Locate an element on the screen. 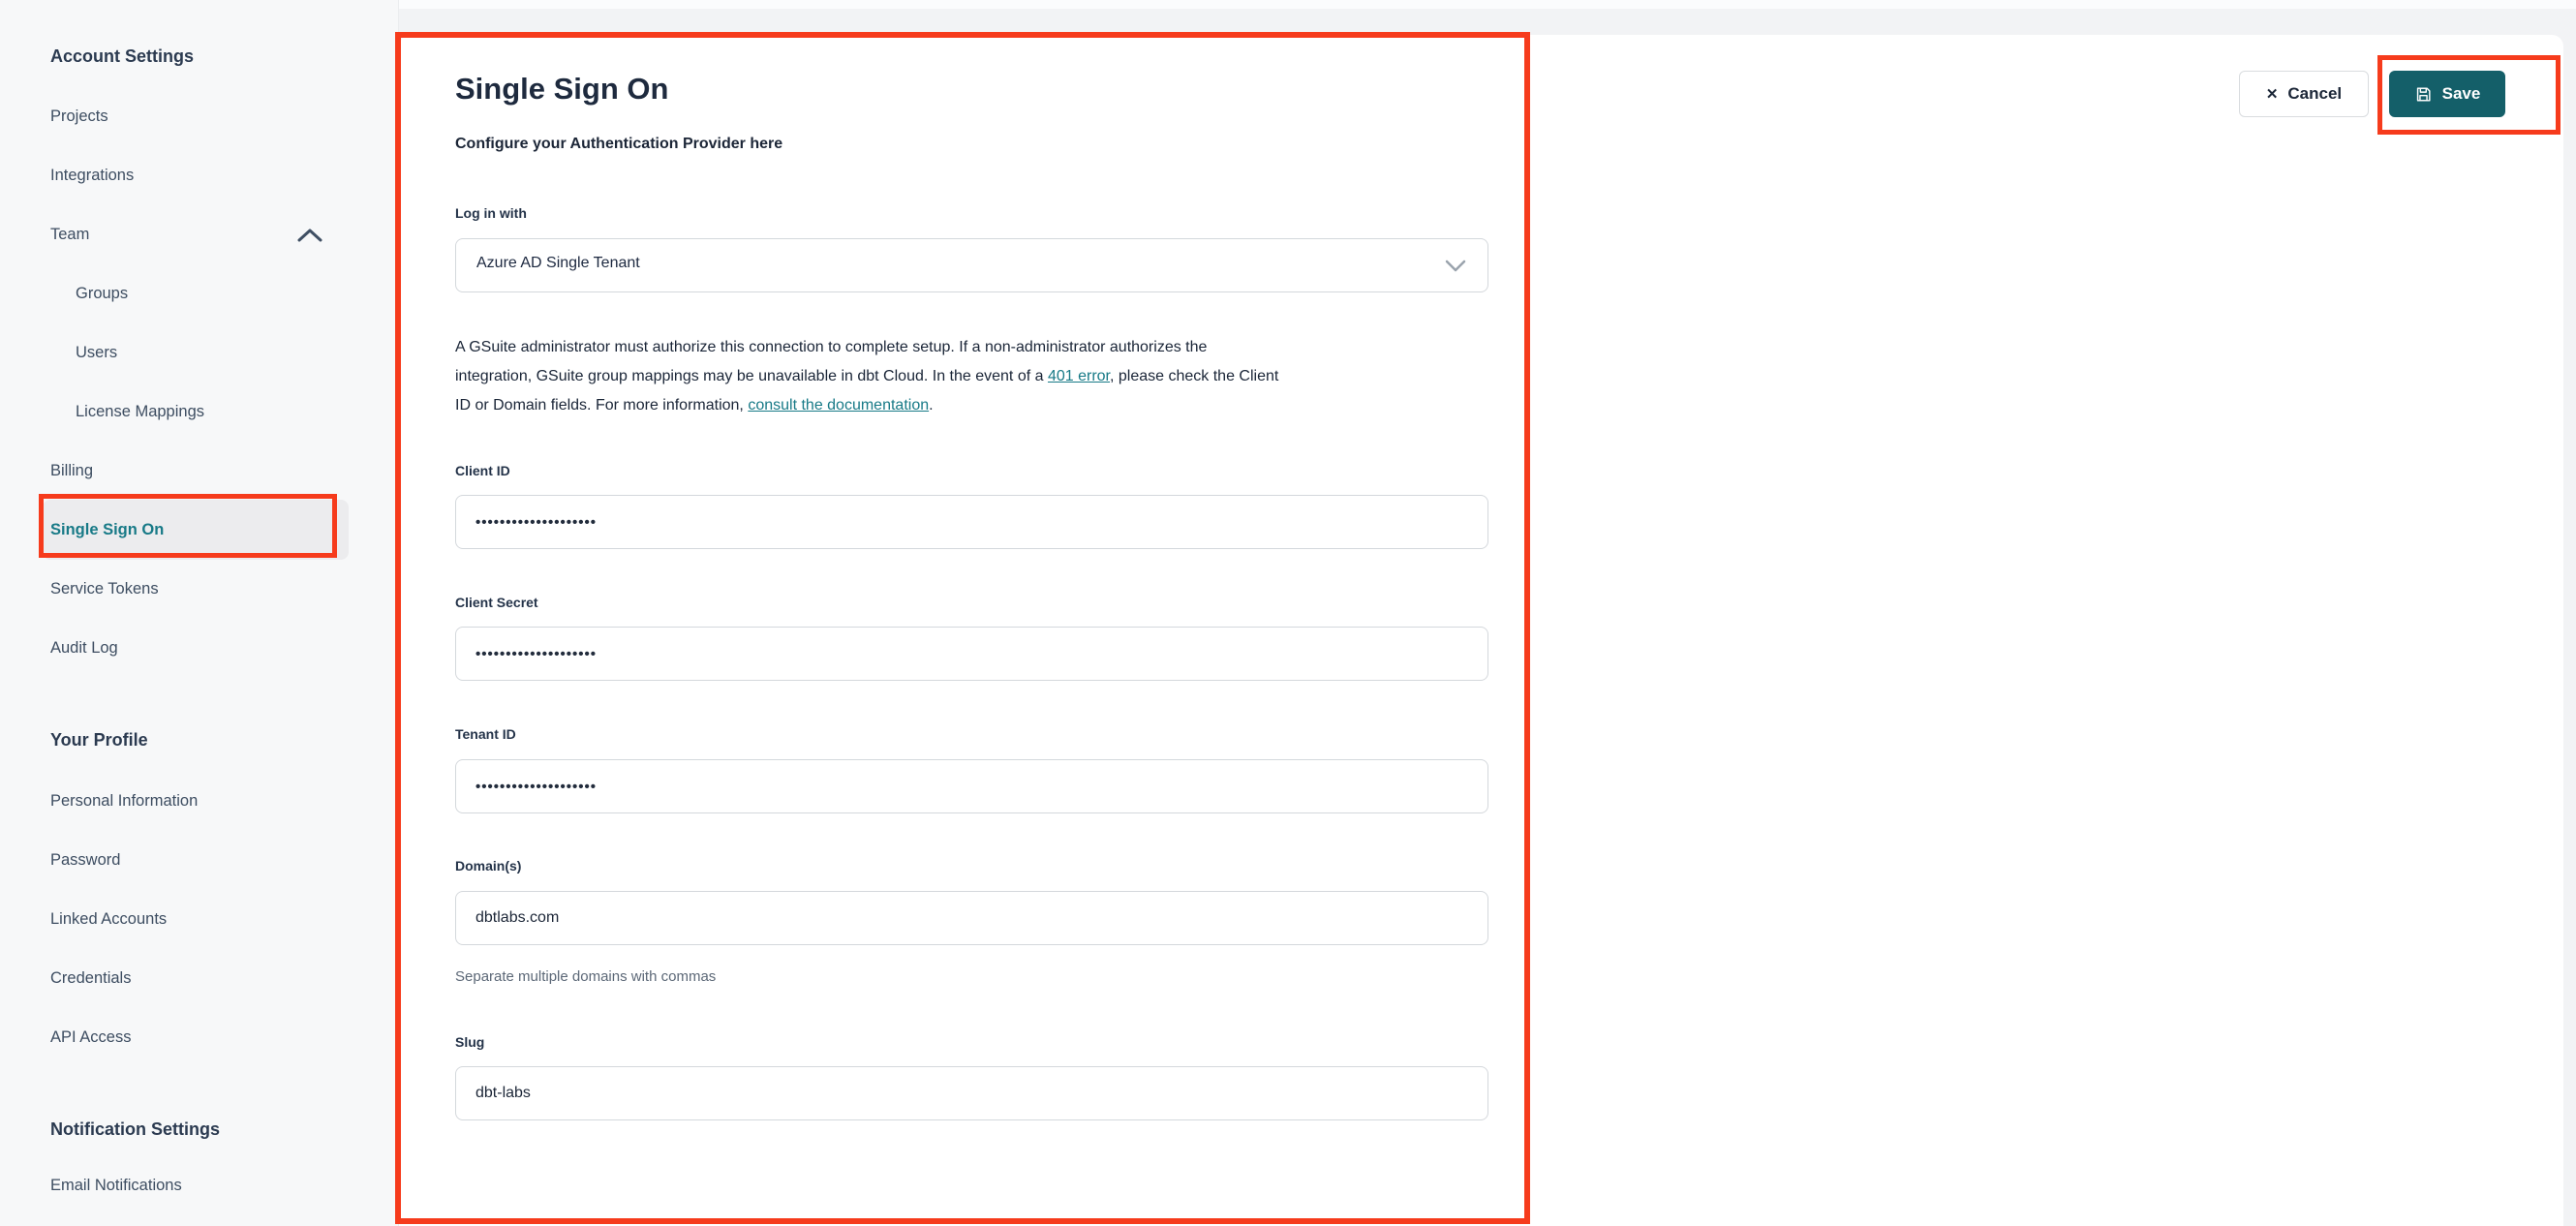 The image size is (2576, 1226). gsuite-note-line3-post: . is located at coordinates (931, 405).